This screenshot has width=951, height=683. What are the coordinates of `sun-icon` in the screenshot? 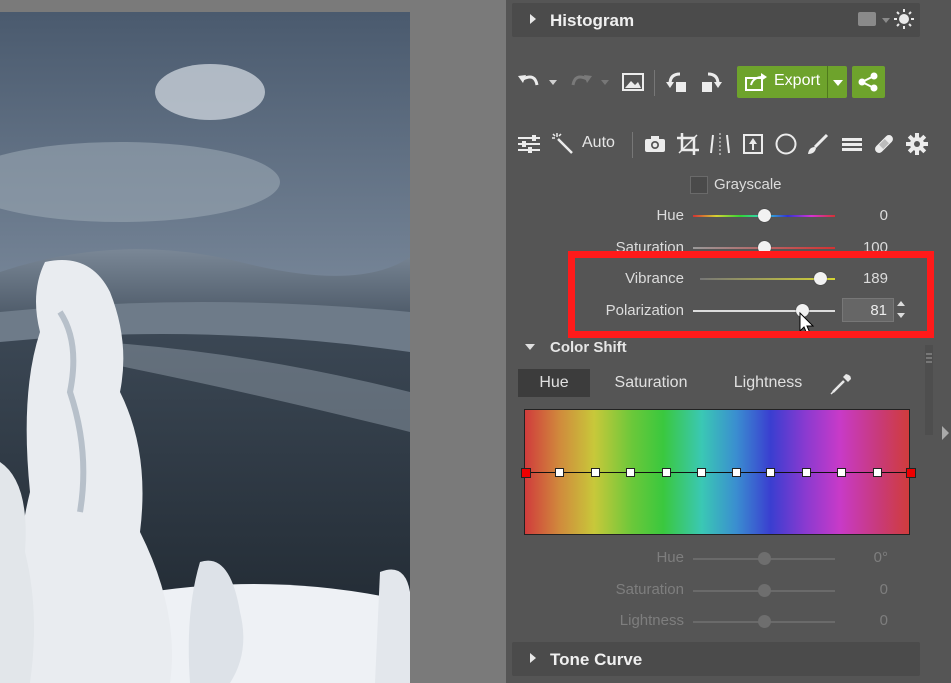 It's located at (904, 19).